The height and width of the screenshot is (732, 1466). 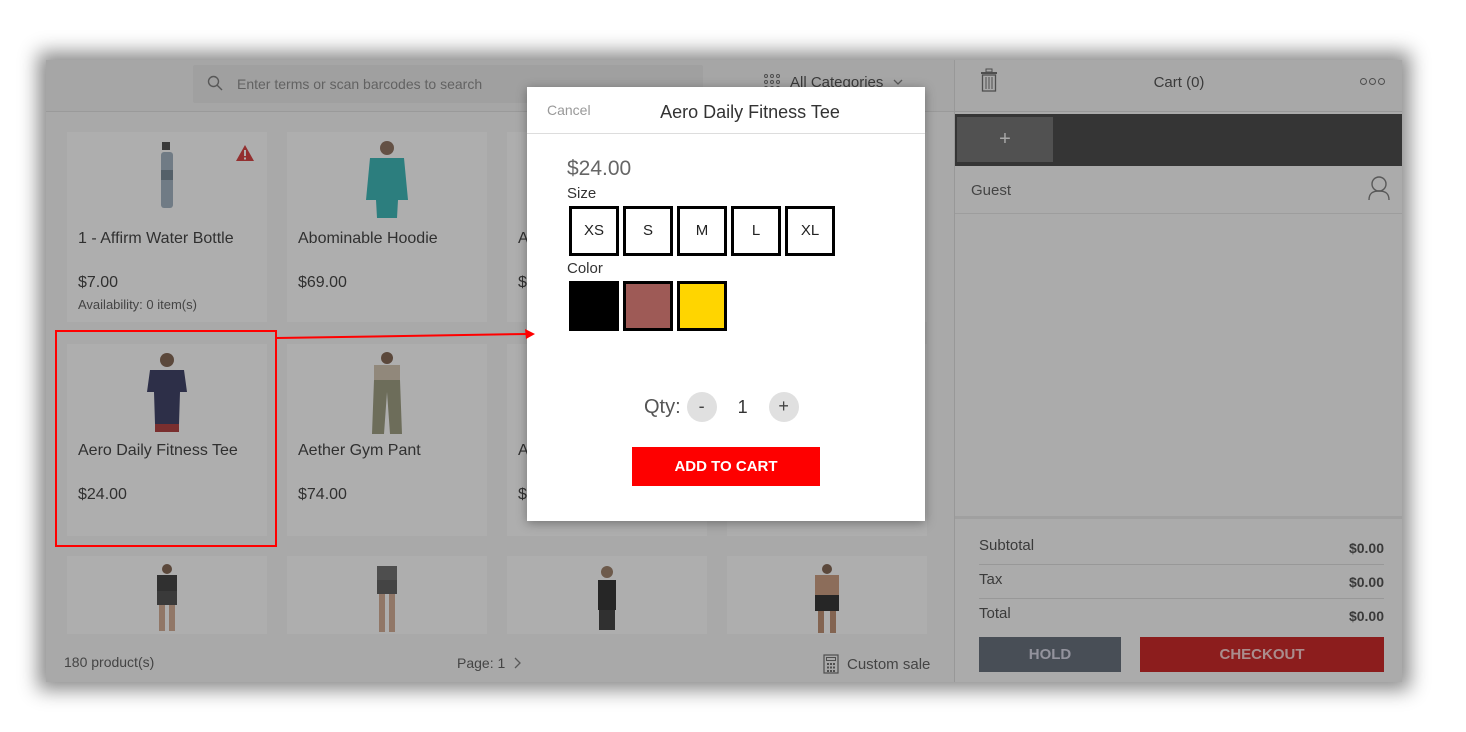 What do you see at coordinates (648, 231) in the screenshot?
I see `size-option-s: S` at bounding box center [648, 231].